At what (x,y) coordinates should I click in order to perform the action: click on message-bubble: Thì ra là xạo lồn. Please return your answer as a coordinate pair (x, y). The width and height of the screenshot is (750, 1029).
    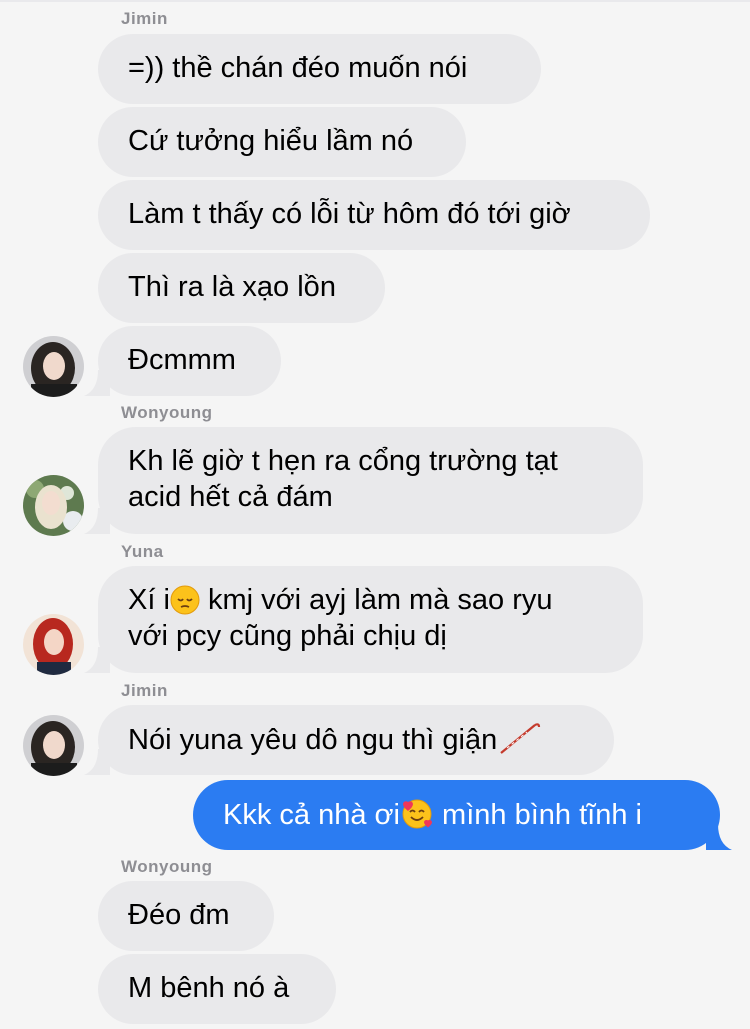
    Looking at the image, I should click on (241, 288).